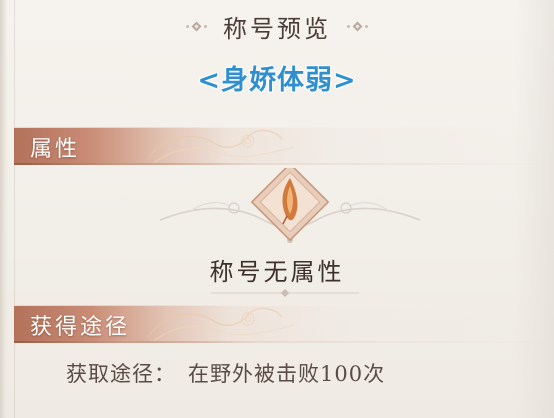 The image size is (554, 418). What do you see at coordinates (285, 293) in the screenshot?
I see `emblem-underline-ornament` at bounding box center [285, 293].